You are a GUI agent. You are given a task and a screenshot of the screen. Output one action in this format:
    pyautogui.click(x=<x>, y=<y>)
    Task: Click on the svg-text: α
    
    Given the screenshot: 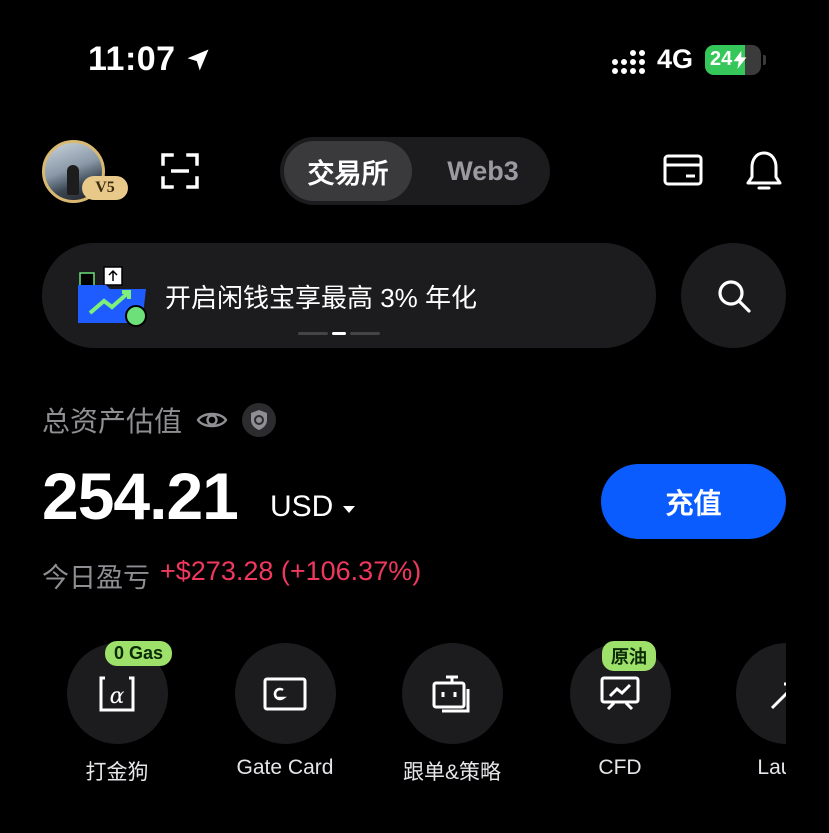 What is the action you would take?
    pyautogui.click(x=117, y=696)
    